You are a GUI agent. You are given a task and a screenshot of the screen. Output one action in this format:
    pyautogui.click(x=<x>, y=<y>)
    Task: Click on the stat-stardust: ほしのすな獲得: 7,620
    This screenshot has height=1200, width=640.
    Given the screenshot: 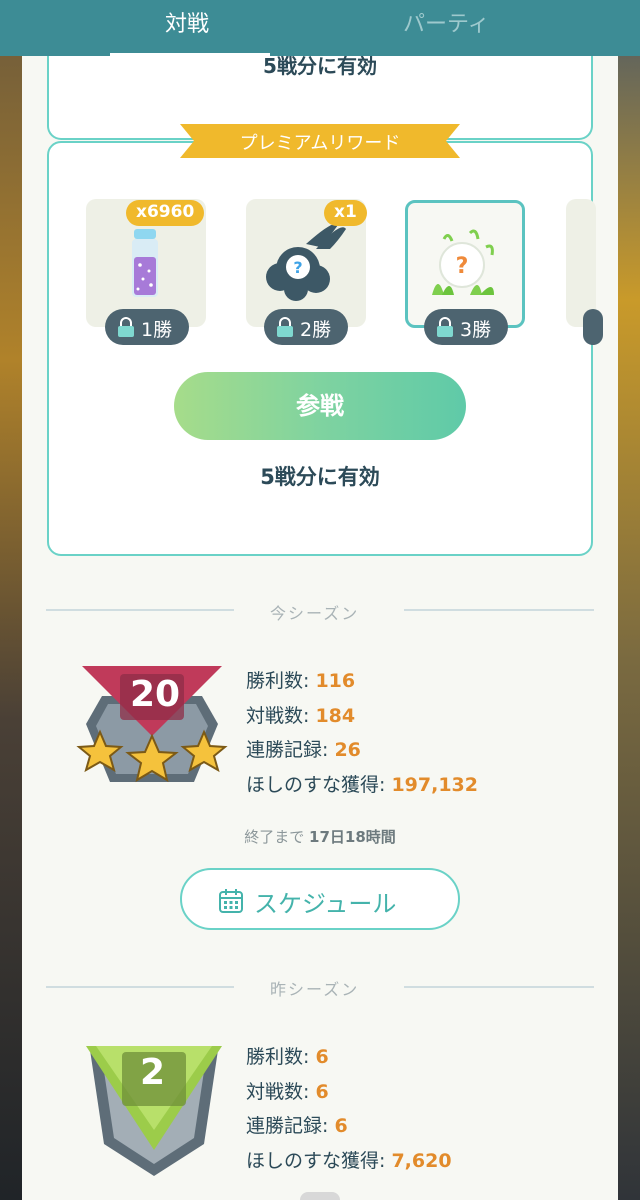 What is the action you would take?
    pyautogui.click(x=349, y=1160)
    